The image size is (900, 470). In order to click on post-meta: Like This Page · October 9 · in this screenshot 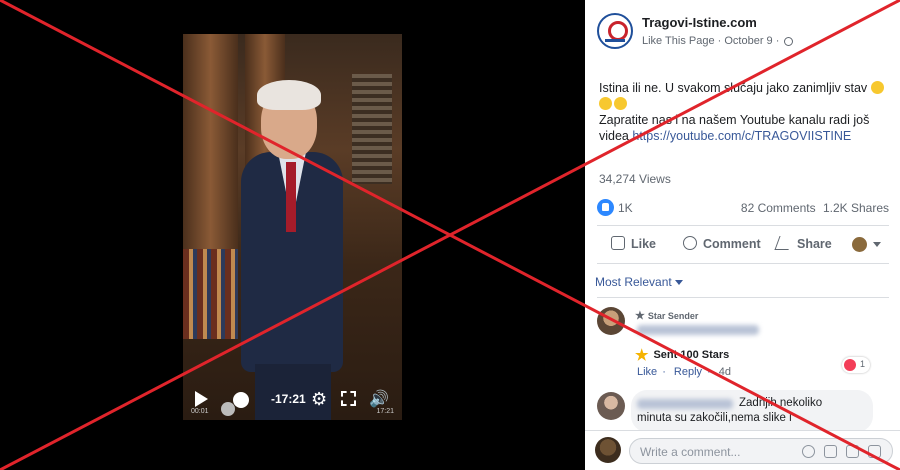, I will do `click(718, 41)`.